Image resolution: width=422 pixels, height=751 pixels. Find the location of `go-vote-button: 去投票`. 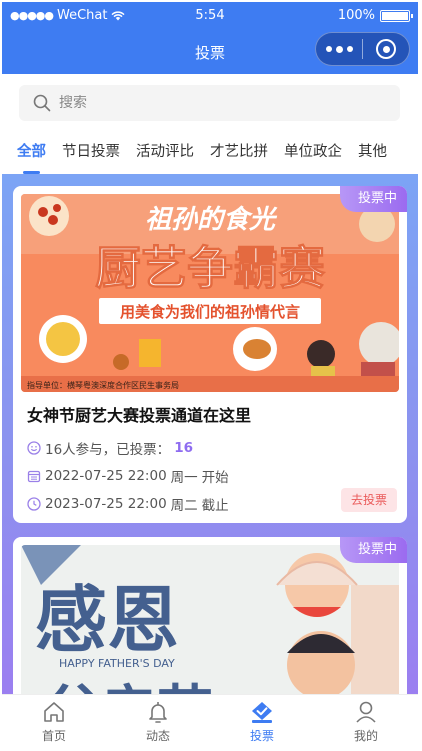

go-vote-button: 去投票 is located at coordinates (369, 500).